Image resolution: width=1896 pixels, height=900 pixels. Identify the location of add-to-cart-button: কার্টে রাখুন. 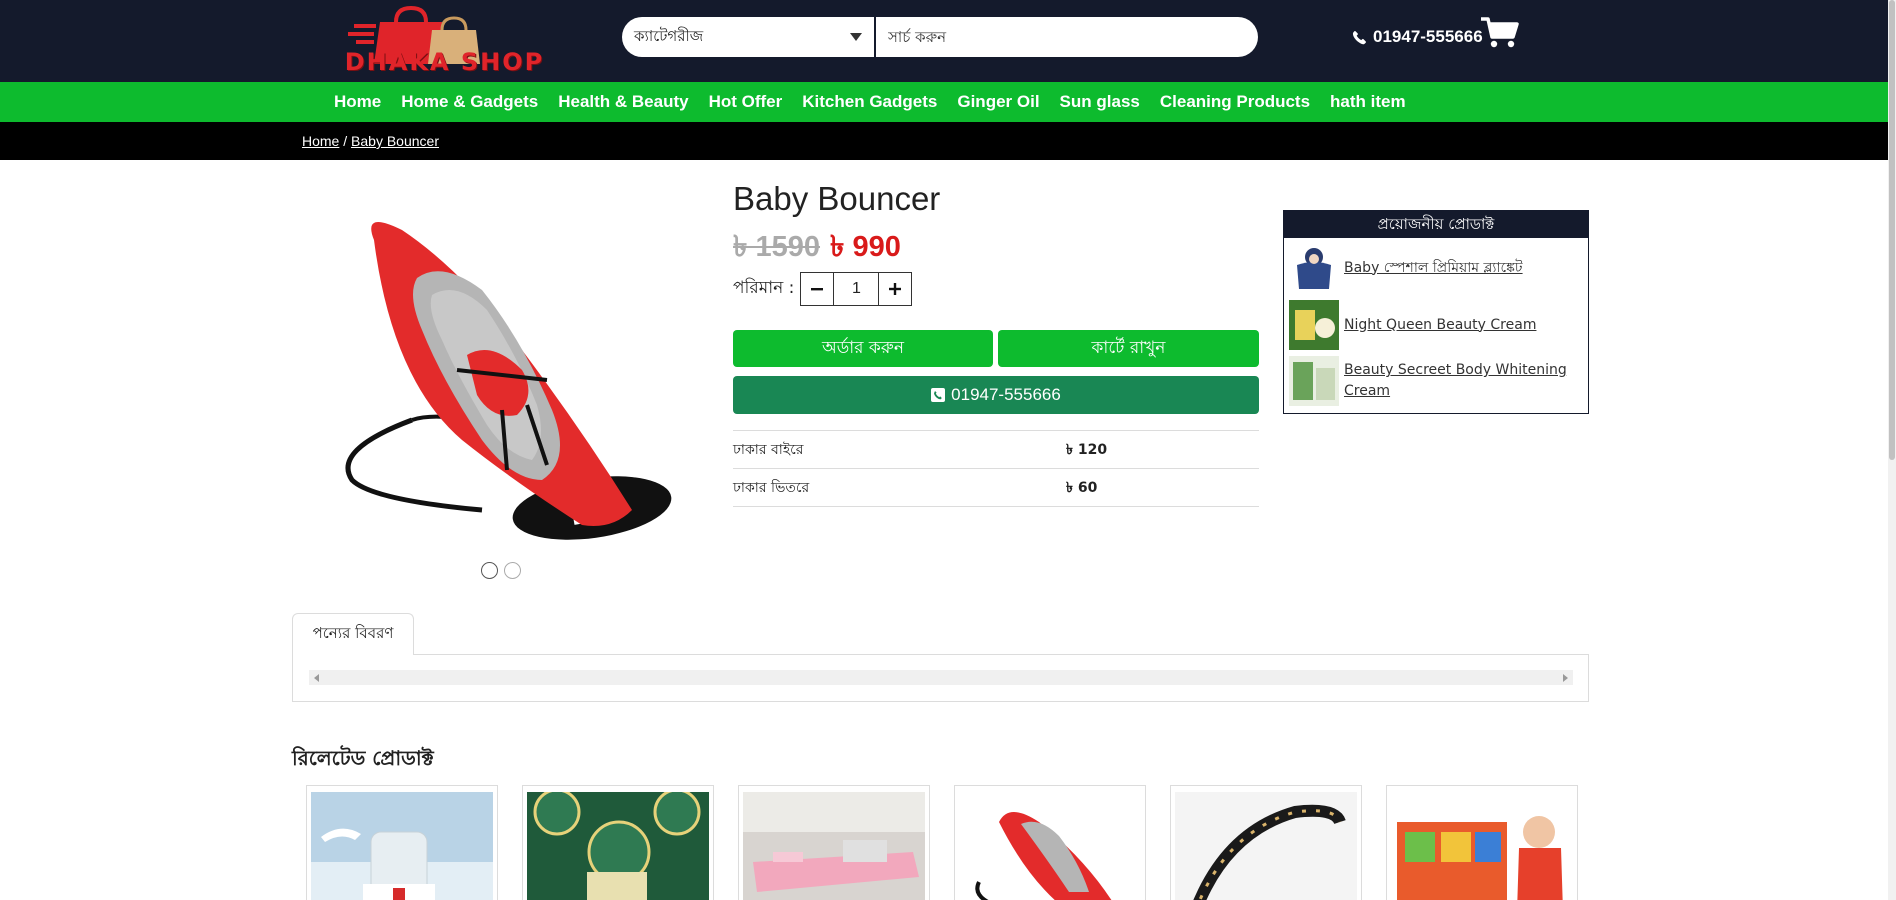
(1128, 348).